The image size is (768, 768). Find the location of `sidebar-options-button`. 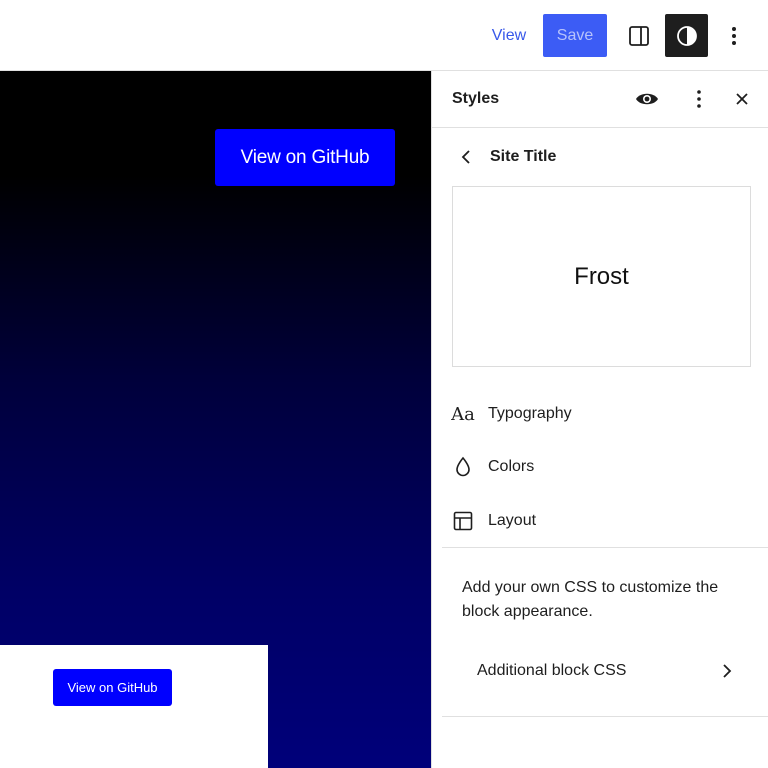

sidebar-options-button is located at coordinates (699, 99).